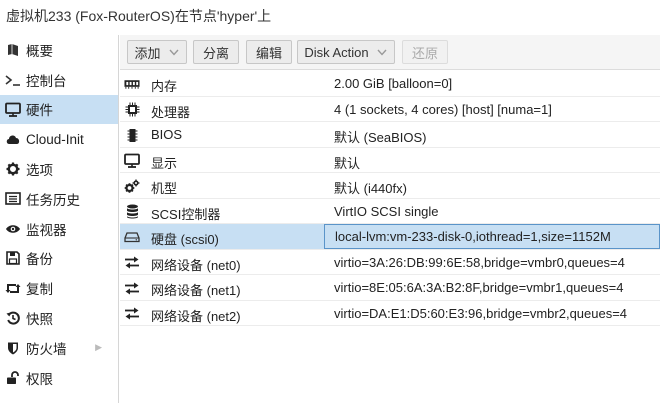 The height and width of the screenshot is (403, 660). I want to click on row-name: SCSI控制器, so click(186, 214).